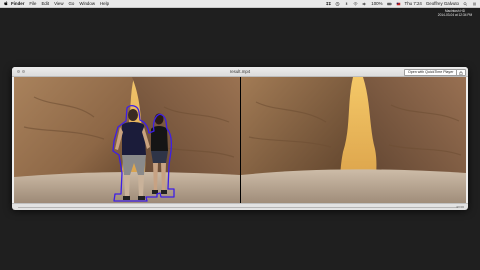 This screenshot has height=270, width=480. Describe the element at coordinates (337, 3) in the screenshot. I see `timemachine-icon` at that location.